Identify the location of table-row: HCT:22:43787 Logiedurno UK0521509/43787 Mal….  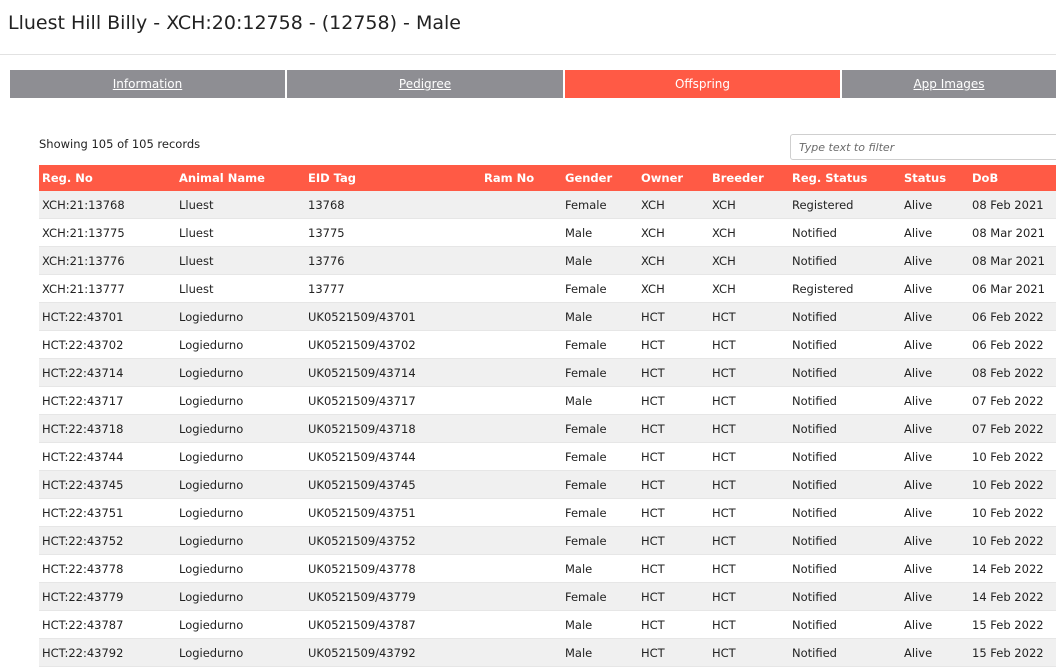
(547, 624).